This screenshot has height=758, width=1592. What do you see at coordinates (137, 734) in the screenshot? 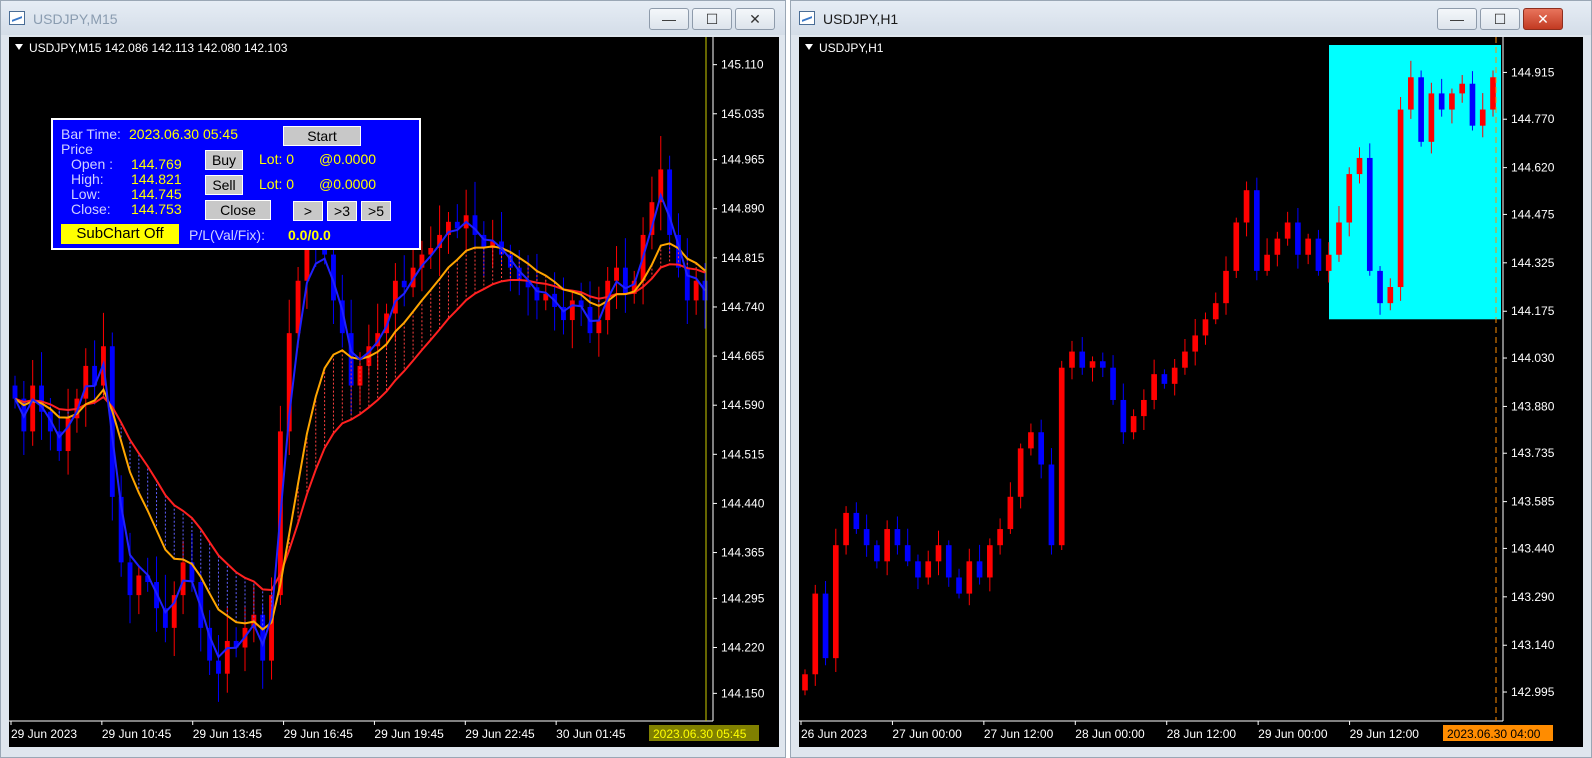
I see `time-tick-label: 29 Jun 10:45` at bounding box center [137, 734].